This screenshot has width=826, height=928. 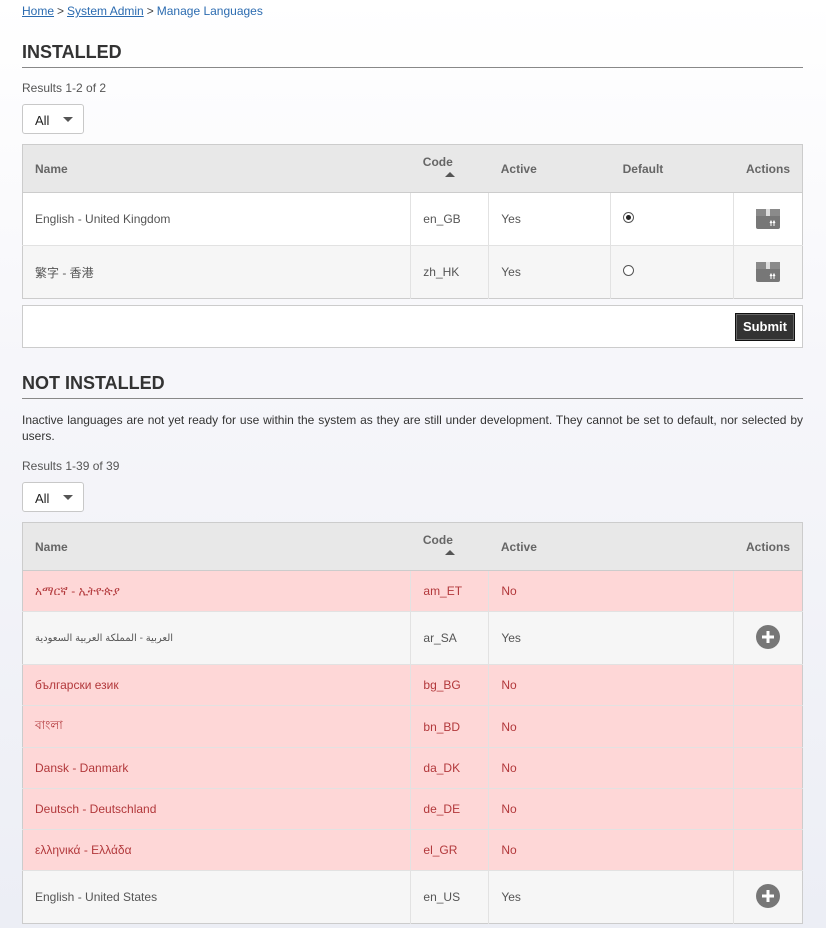 I want to click on not-installed-results-count: Results 1-39 of 39, so click(x=71, y=466).